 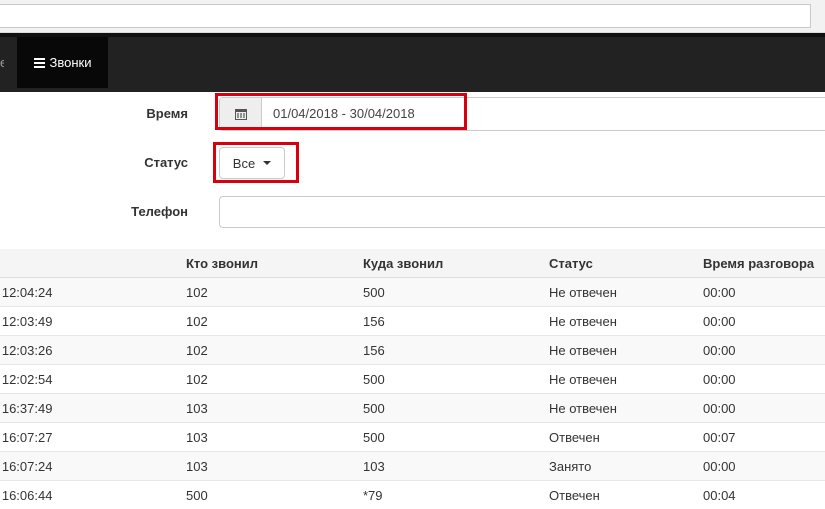 I want to click on calendar-addon, so click(x=241, y=114).